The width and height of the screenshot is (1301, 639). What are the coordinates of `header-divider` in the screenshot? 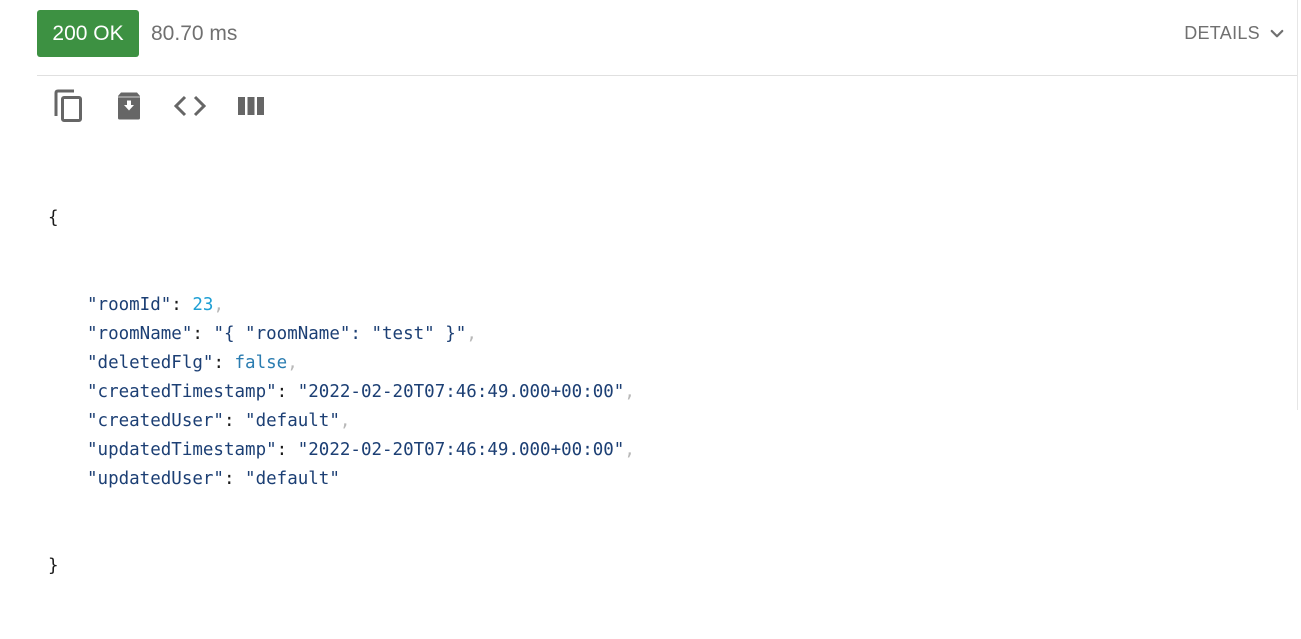 It's located at (667, 75).